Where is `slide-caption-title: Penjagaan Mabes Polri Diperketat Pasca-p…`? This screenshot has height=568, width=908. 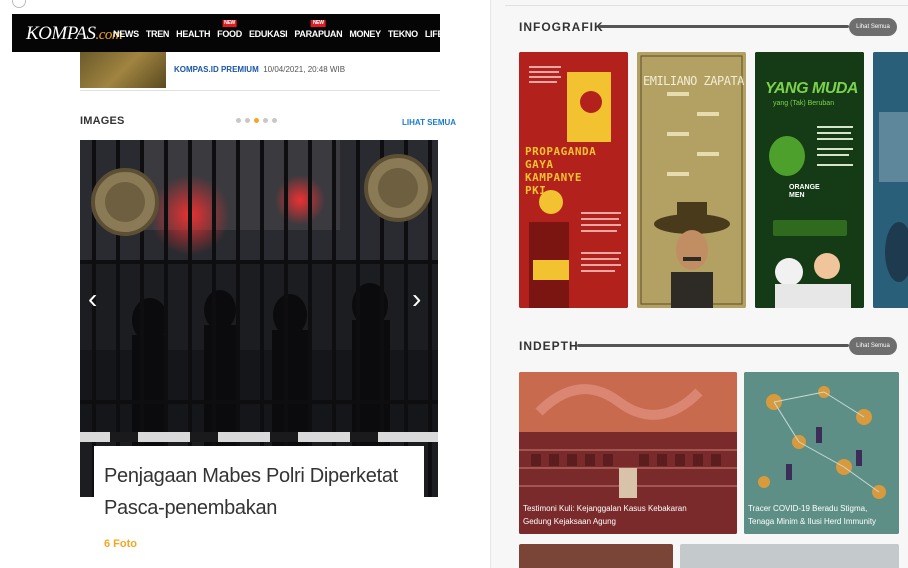
slide-caption-title: Penjagaan Mabes Polri Diperketat Pasca-p… is located at coordinates (251, 492).